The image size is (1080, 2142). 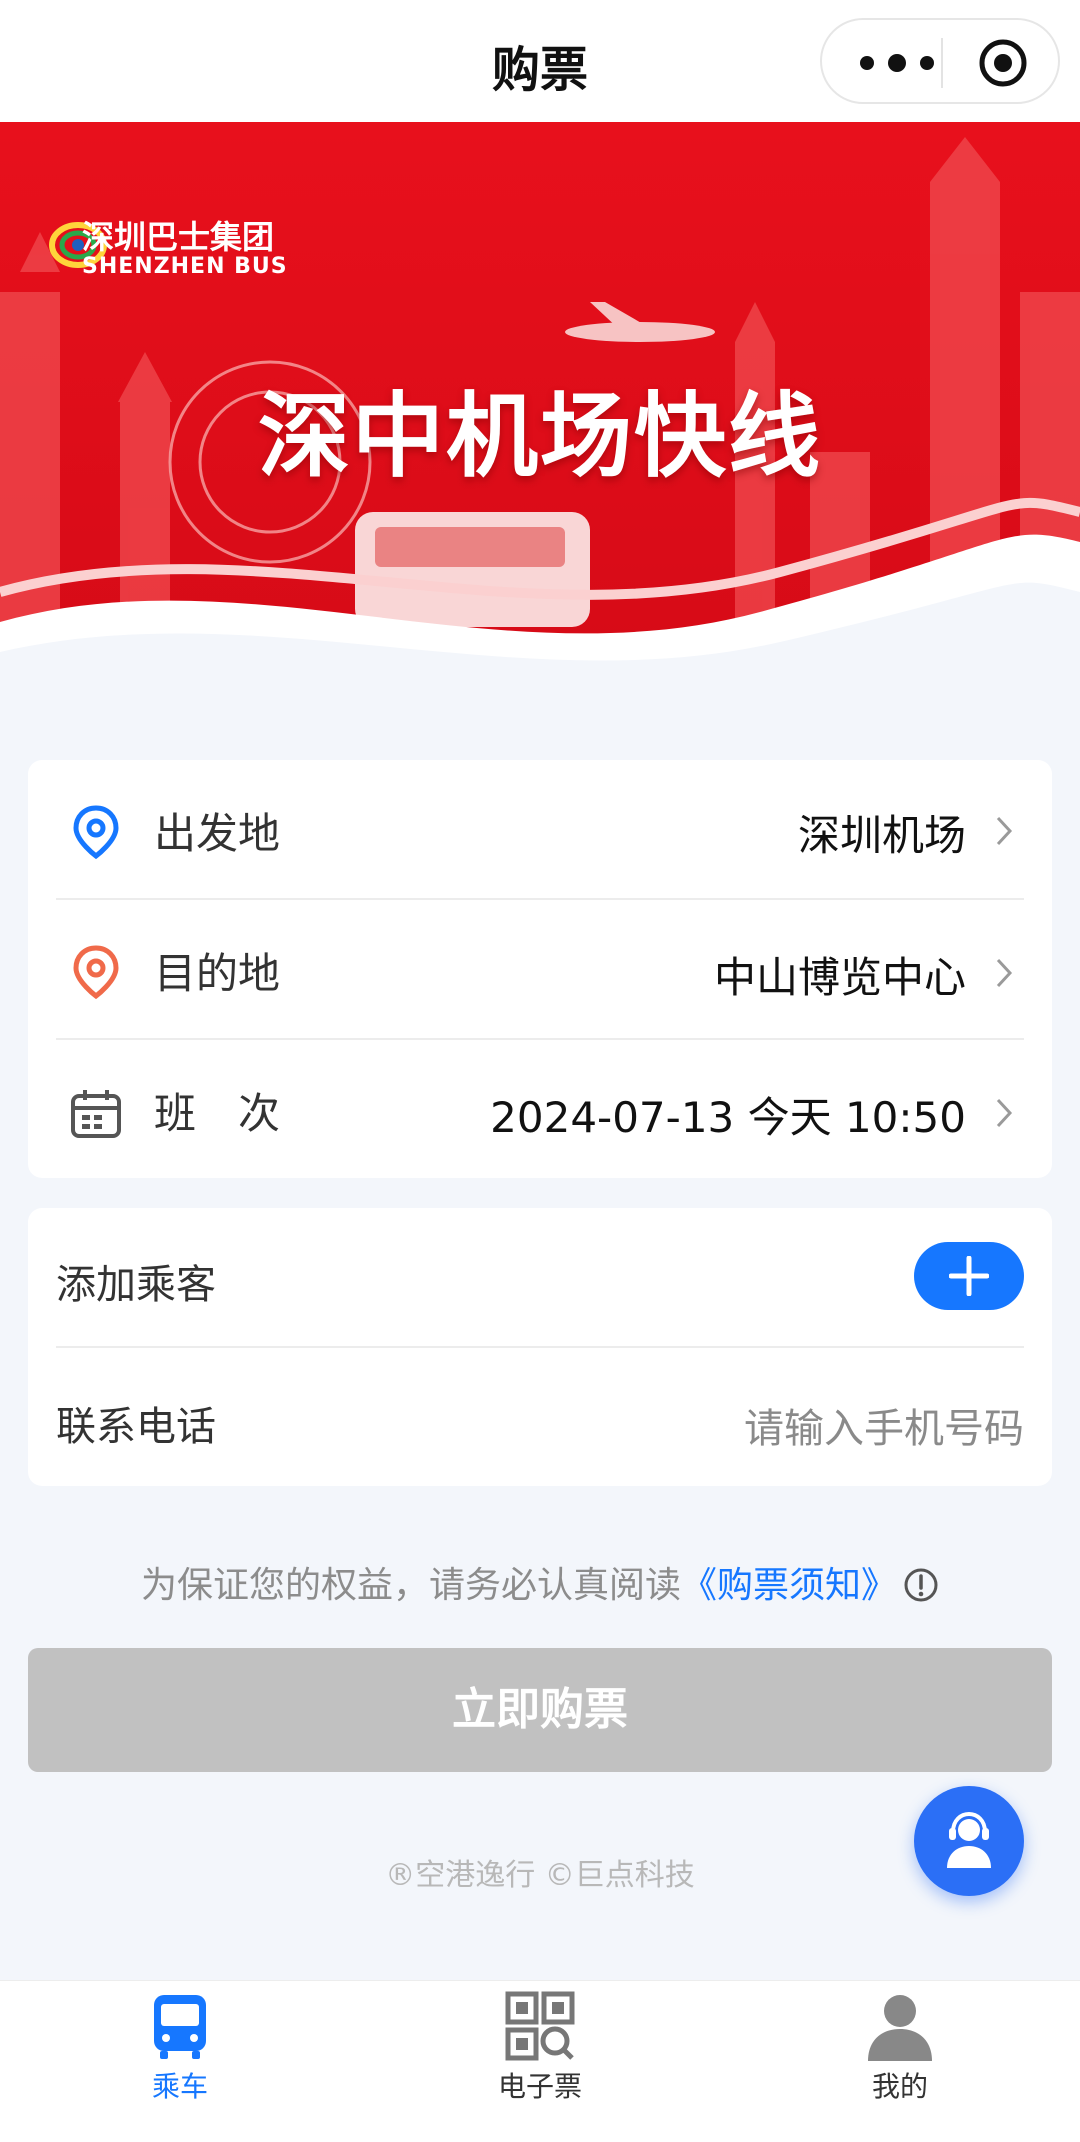 I want to click on passenger-card: 添加乘客 联系电话 请输入手机号码, so click(x=540, y=1347).